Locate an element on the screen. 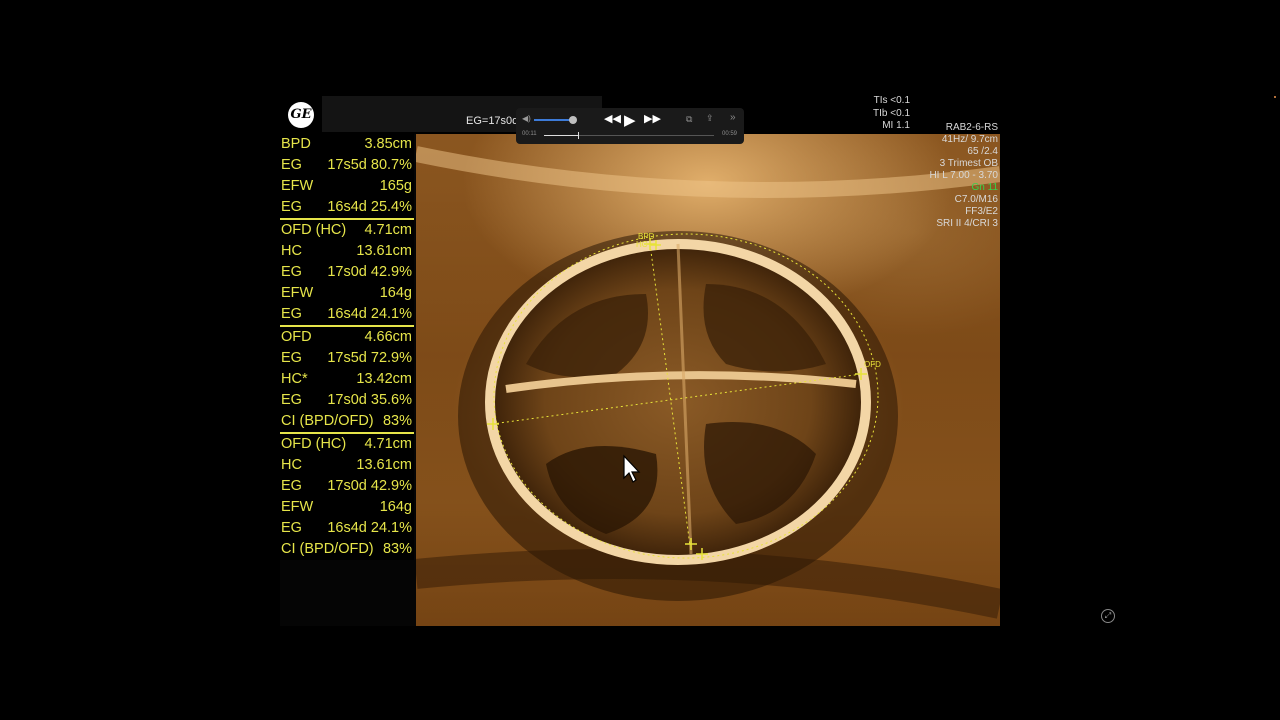 The width and height of the screenshot is (1280, 720). measurement-row: EG 17s5d 72.9% is located at coordinates (347, 358).